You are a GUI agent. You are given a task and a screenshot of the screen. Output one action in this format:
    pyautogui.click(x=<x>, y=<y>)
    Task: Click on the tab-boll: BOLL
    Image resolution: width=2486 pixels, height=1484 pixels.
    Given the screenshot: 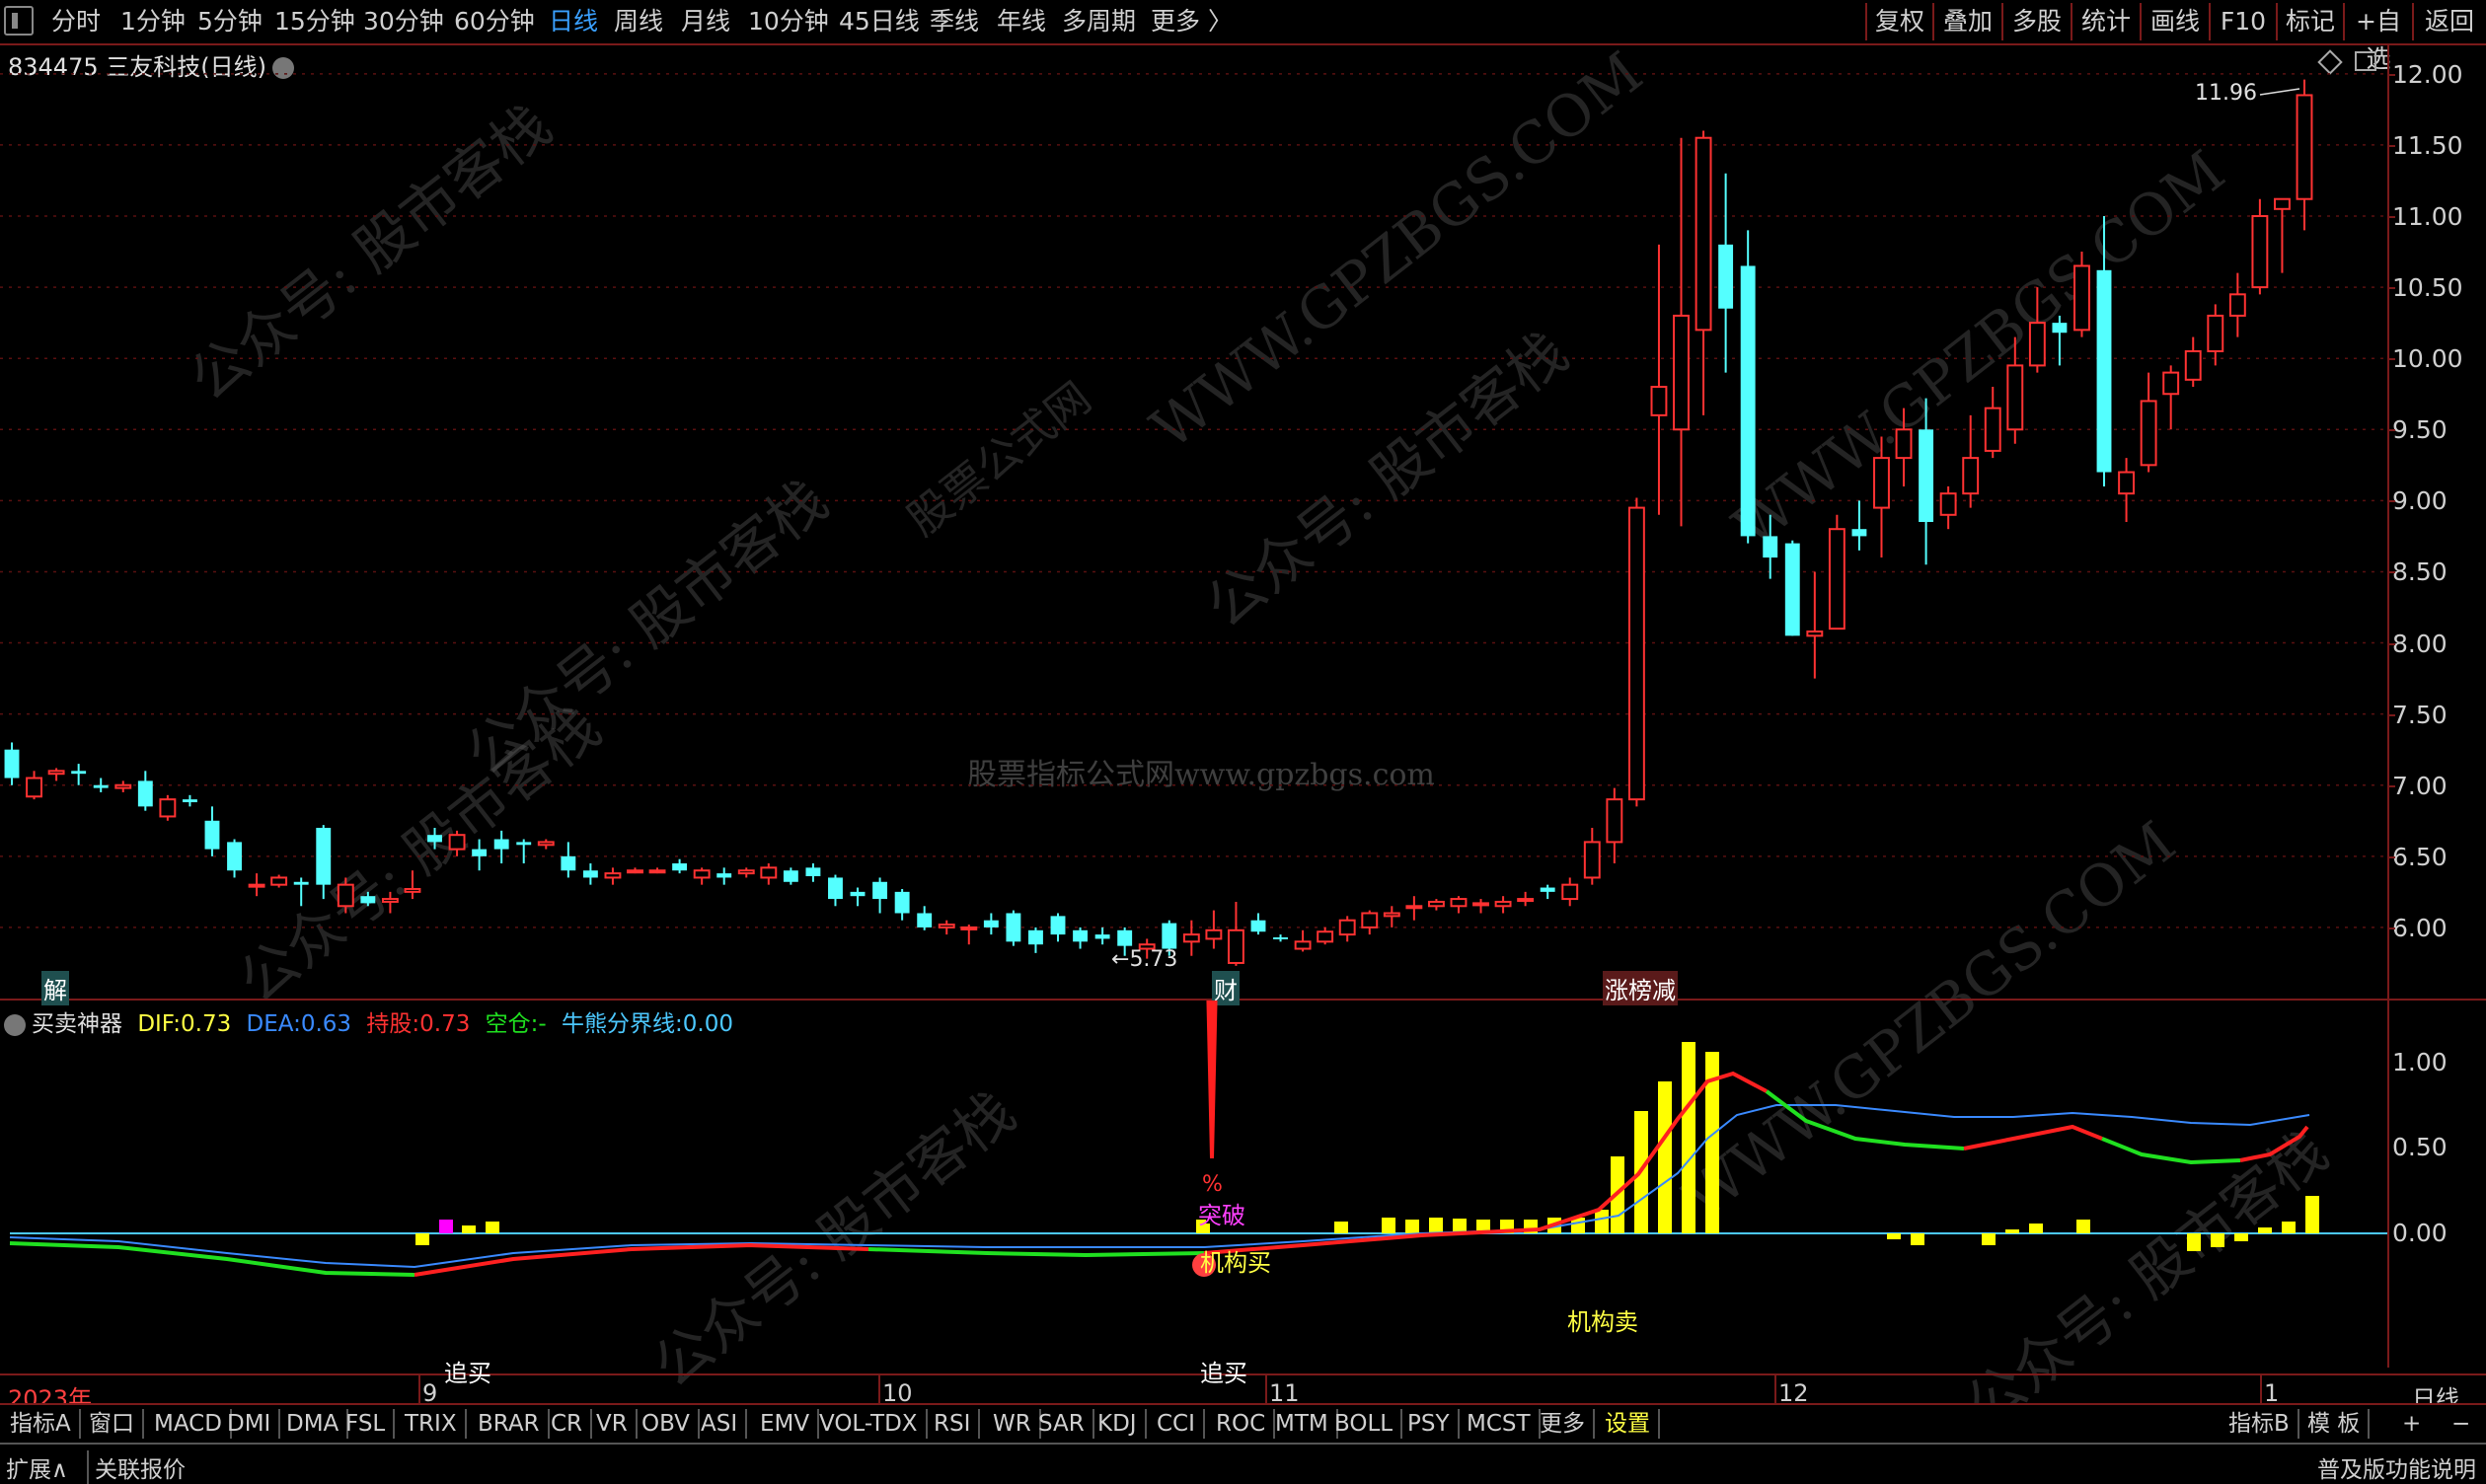 What is the action you would take?
    pyautogui.click(x=1364, y=1424)
    